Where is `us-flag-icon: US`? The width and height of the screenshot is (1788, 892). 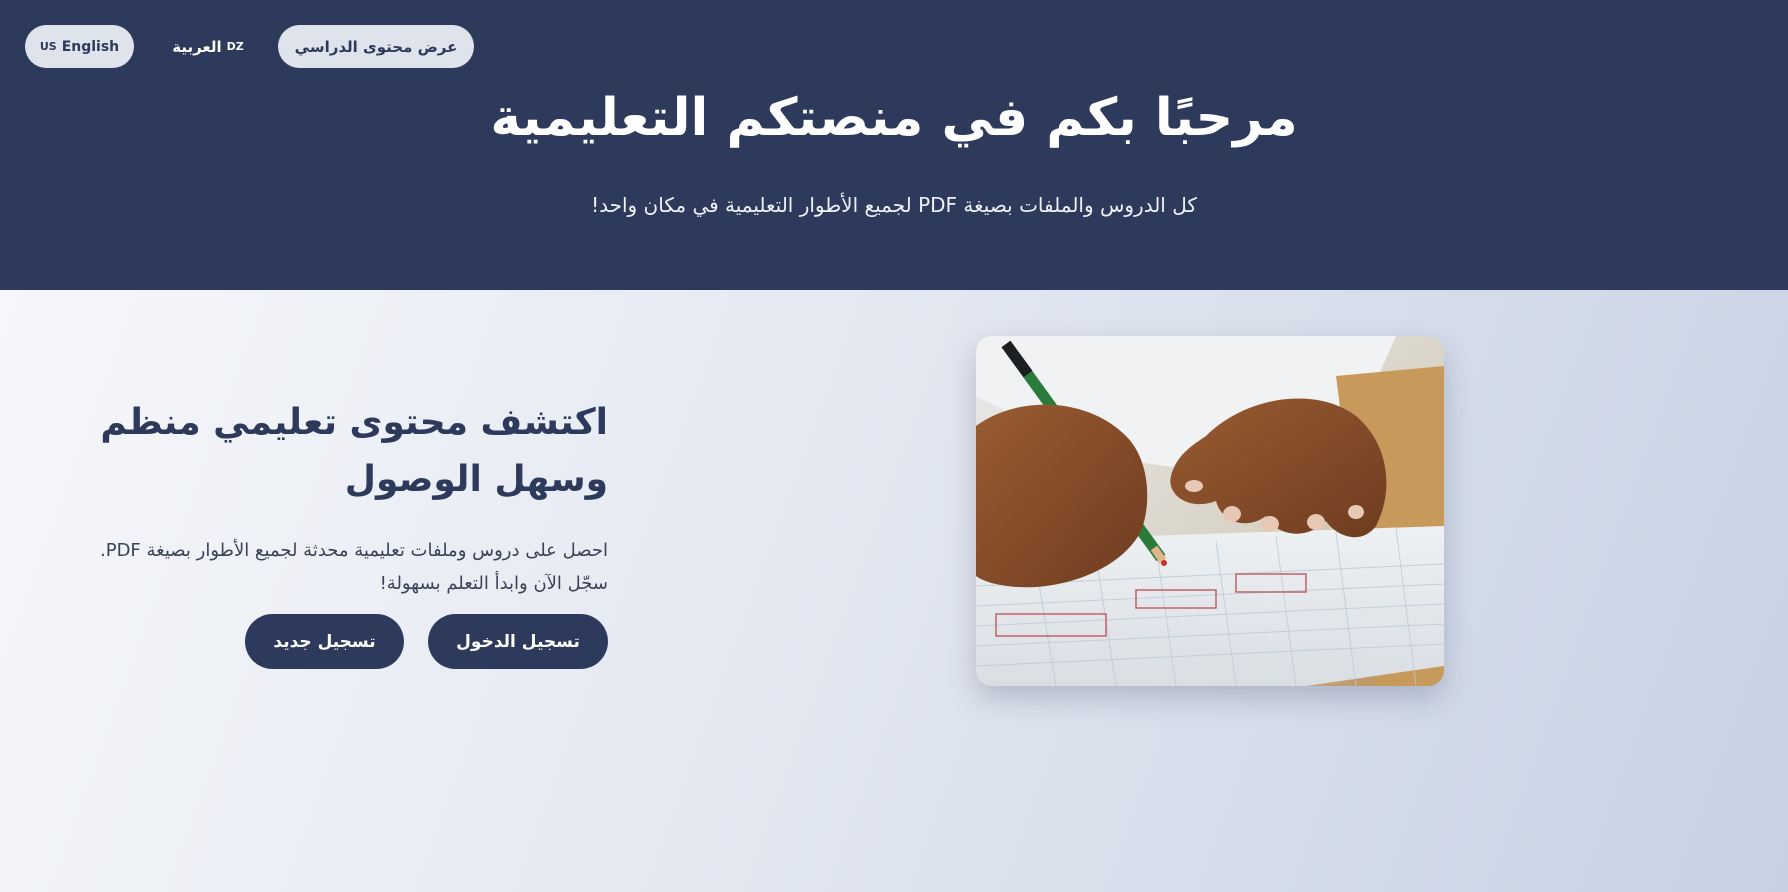
us-flag-icon: US is located at coordinates (48, 46).